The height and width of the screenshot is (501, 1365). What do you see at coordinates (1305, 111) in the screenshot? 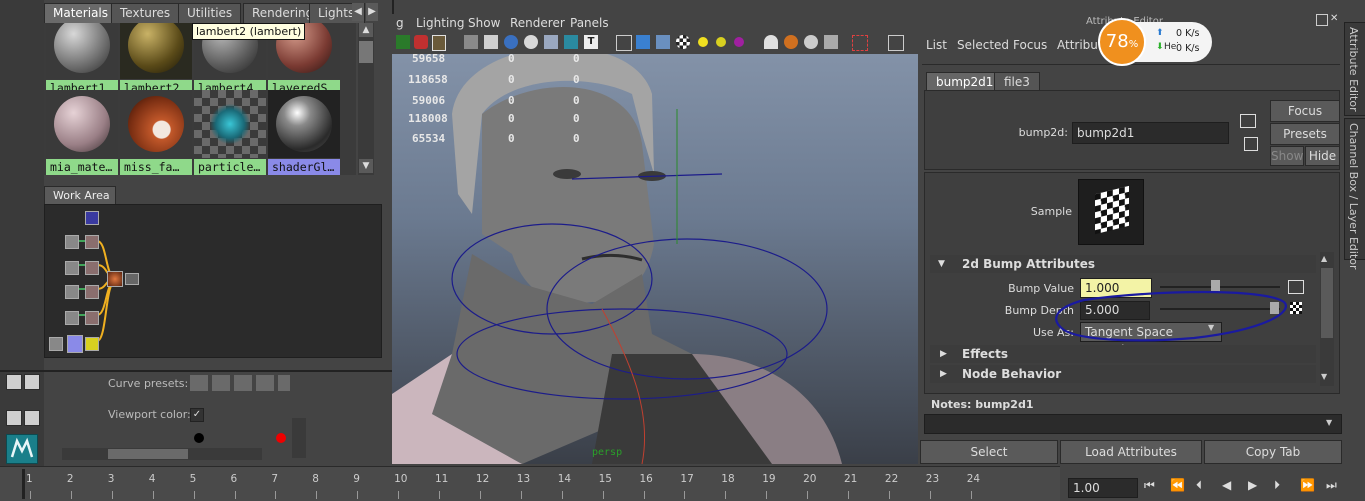
I see `focus-button: Focus` at bounding box center [1305, 111].